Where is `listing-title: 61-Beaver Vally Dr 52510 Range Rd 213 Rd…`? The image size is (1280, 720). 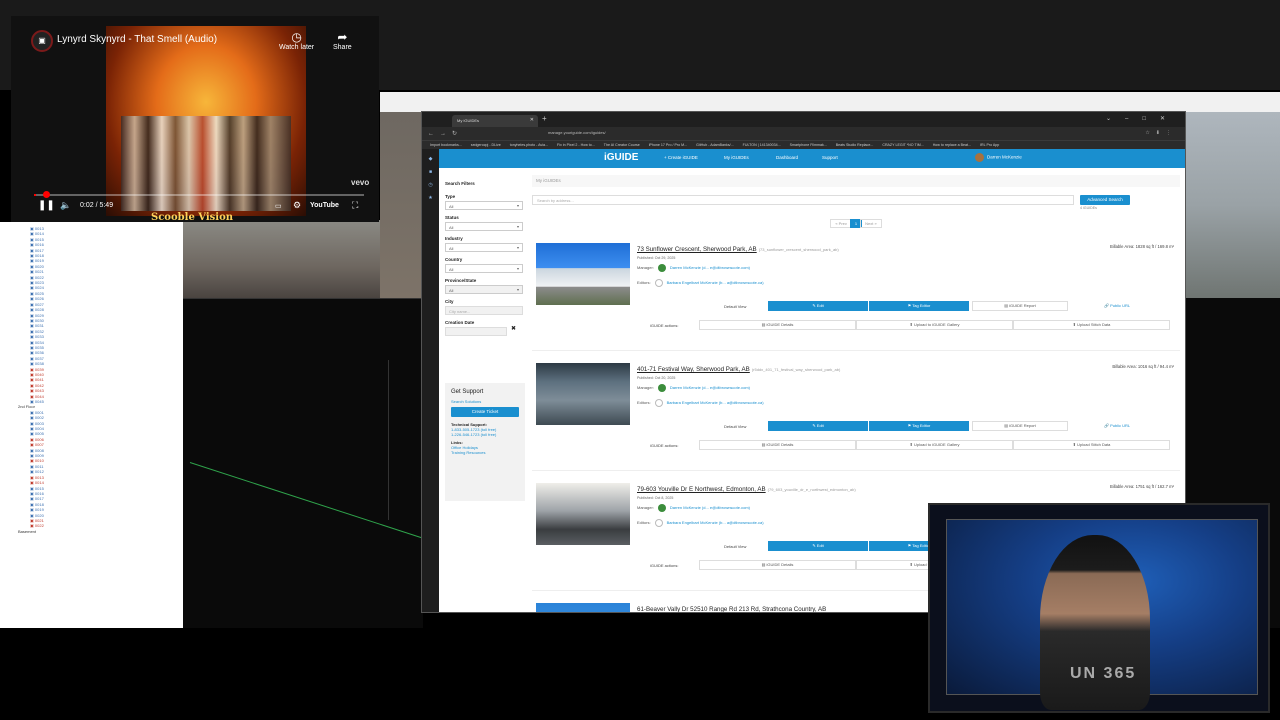 listing-title: 61-Beaver Vally Dr 52510 Range Rd 213 Rd… is located at coordinates (731, 609).